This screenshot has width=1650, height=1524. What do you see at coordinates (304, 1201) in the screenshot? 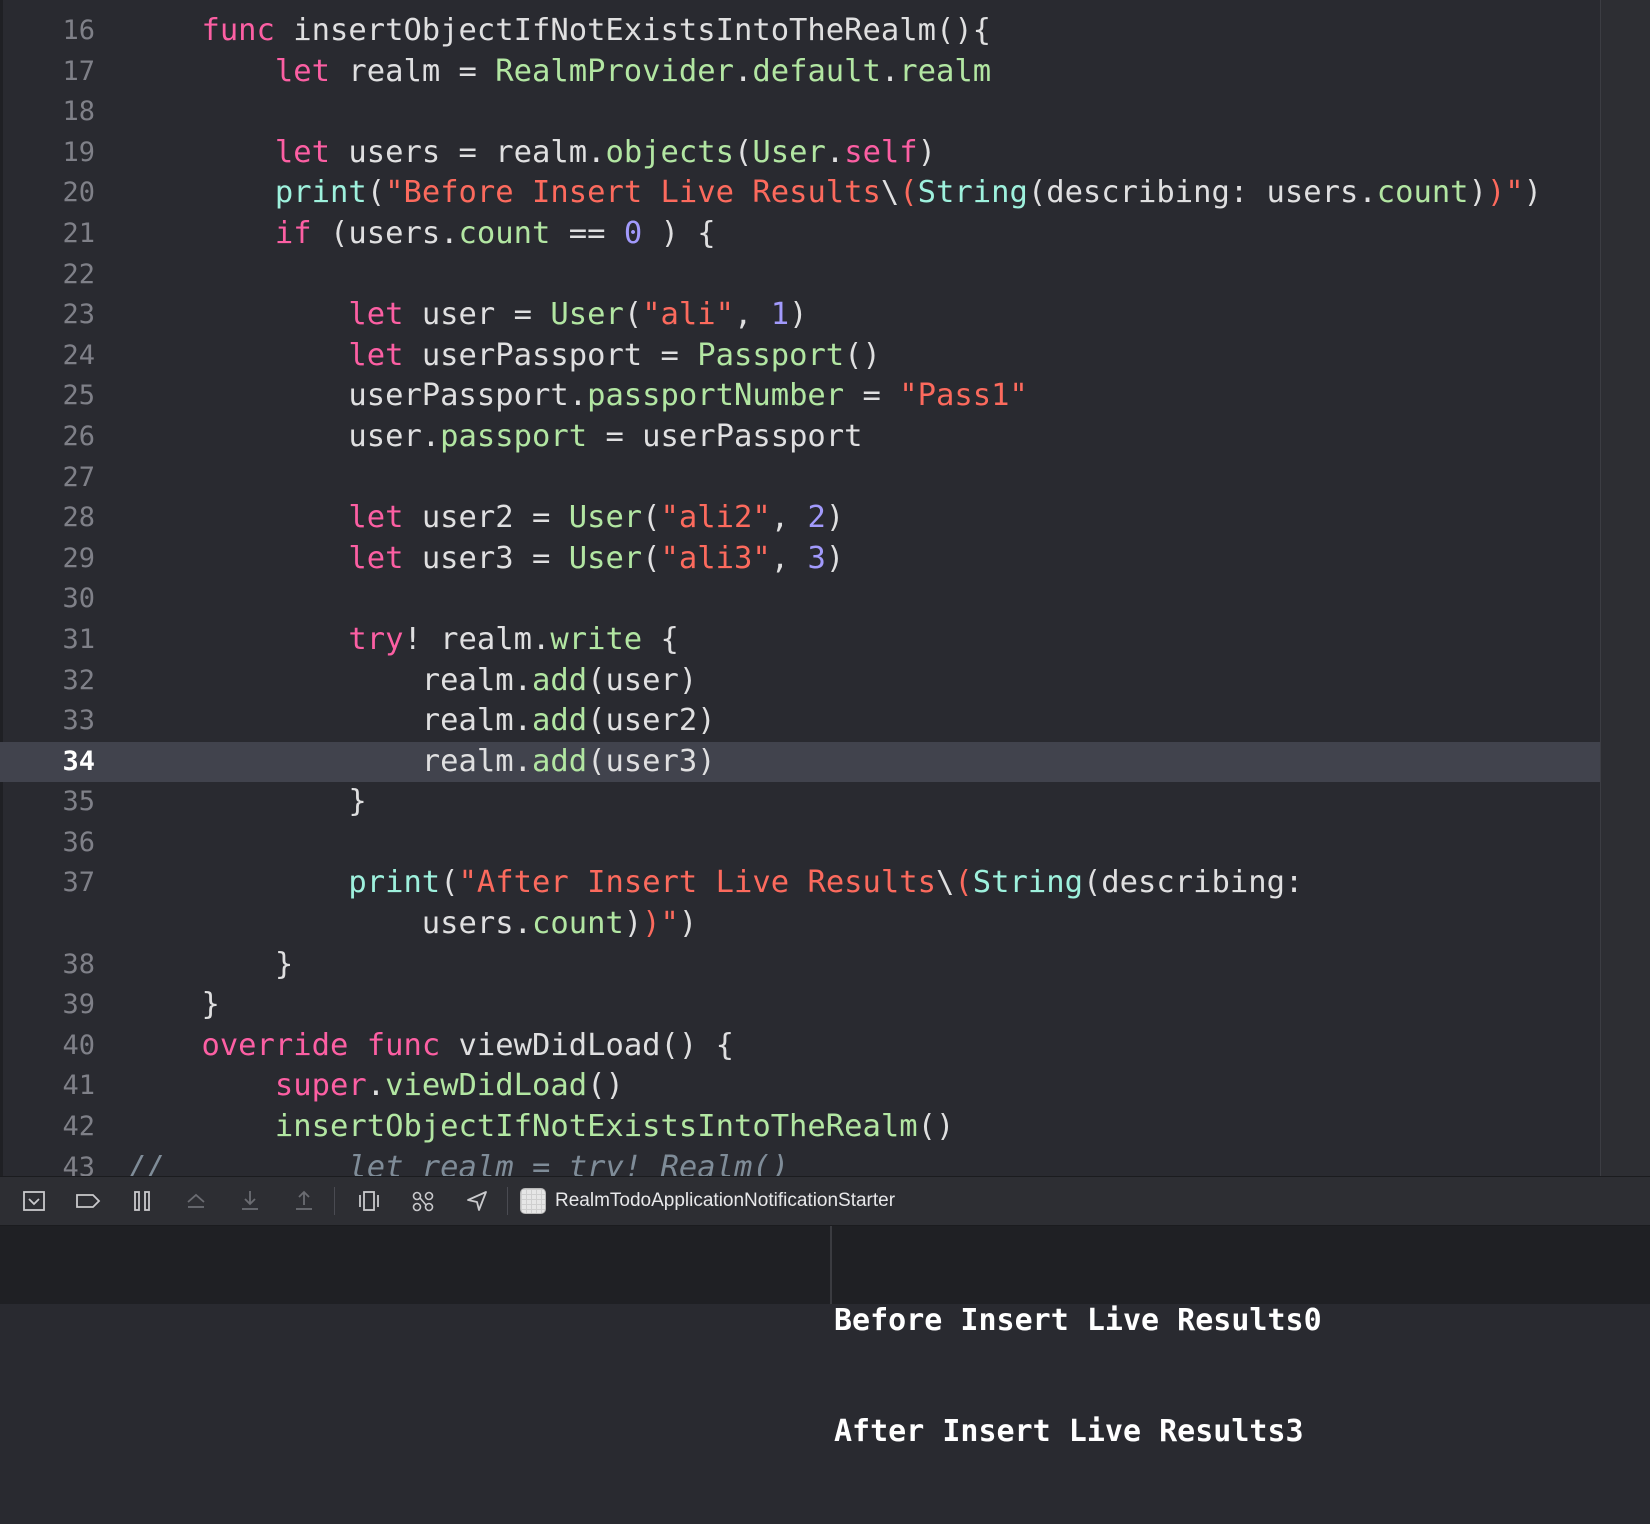
I see `step-out-button` at bounding box center [304, 1201].